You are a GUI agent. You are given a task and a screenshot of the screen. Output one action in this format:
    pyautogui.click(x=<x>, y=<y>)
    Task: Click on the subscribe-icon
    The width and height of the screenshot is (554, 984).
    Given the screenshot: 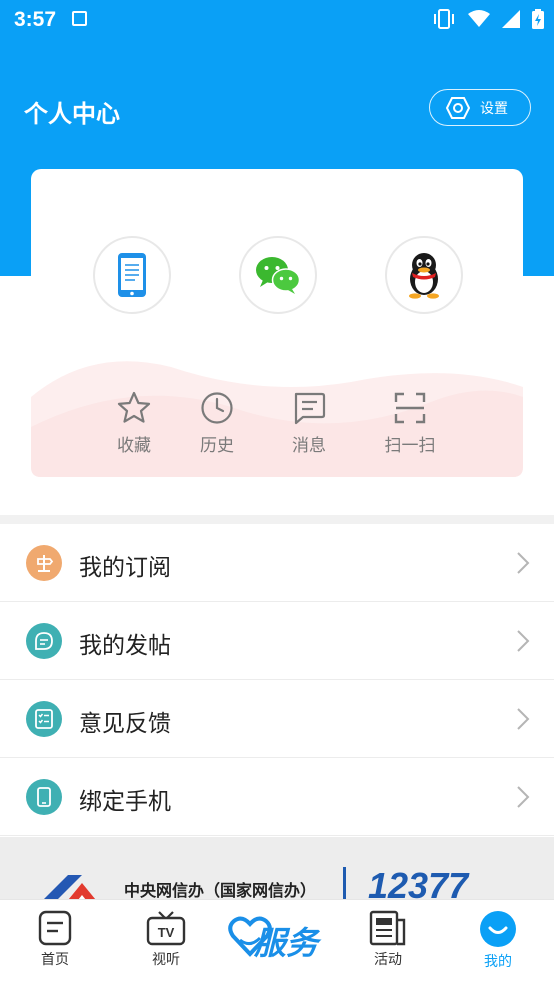 What is the action you would take?
    pyautogui.click(x=44, y=563)
    